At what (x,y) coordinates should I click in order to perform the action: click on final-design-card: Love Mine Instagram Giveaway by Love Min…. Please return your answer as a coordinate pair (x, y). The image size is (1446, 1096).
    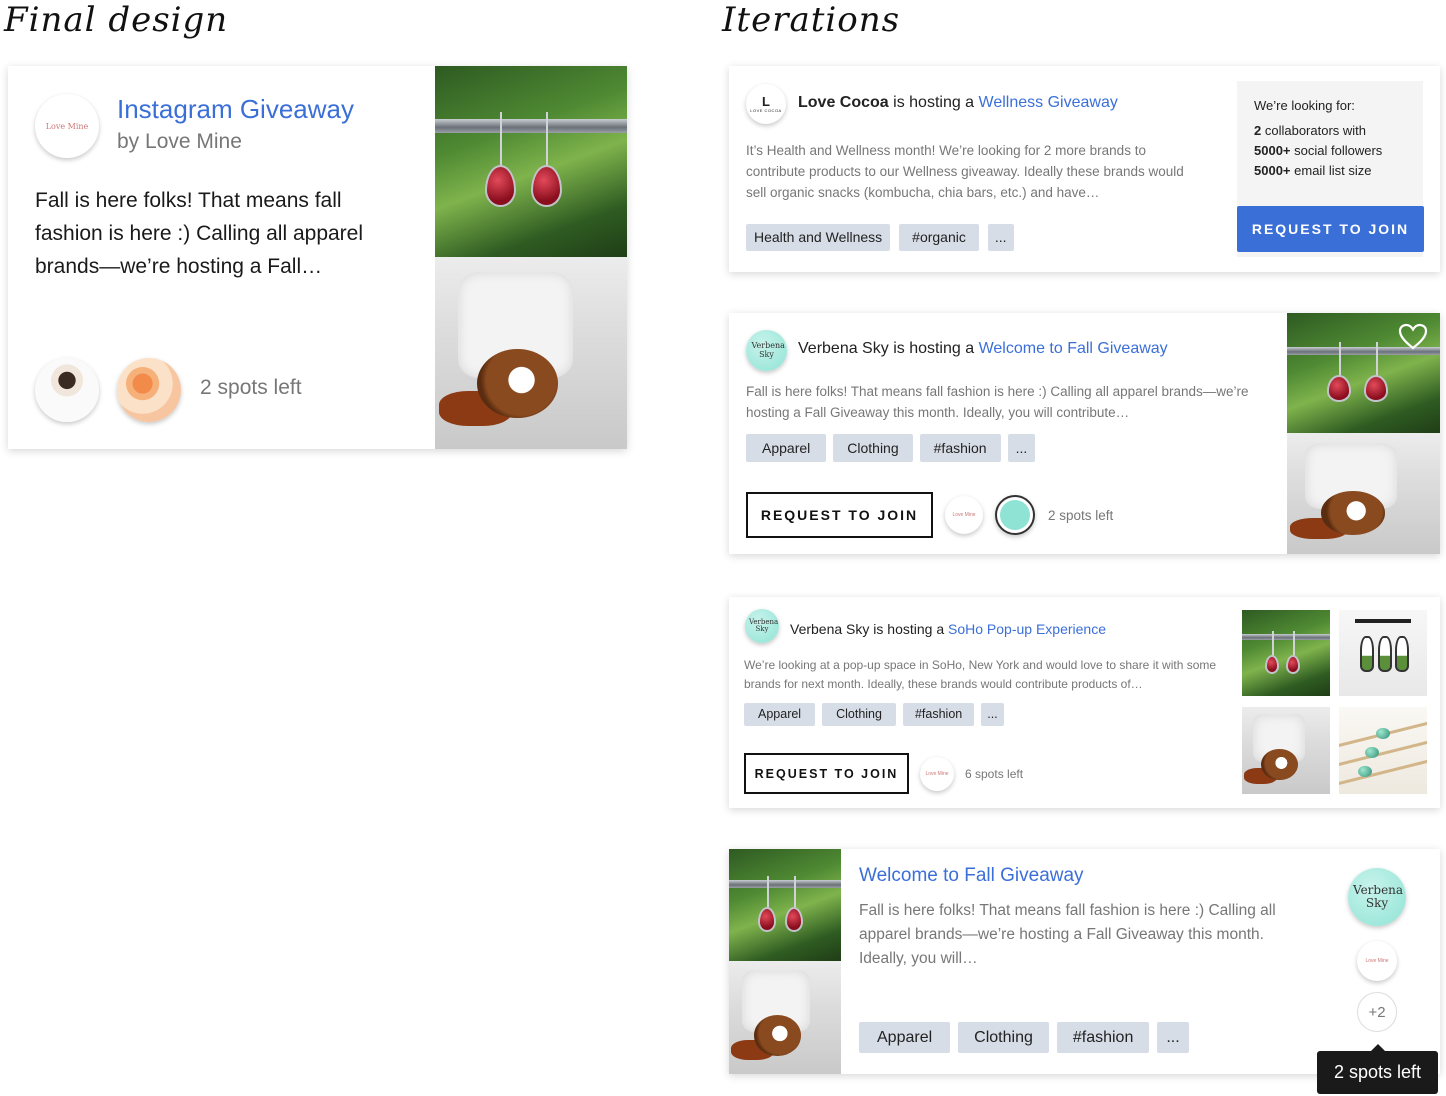
    Looking at the image, I should click on (317, 257).